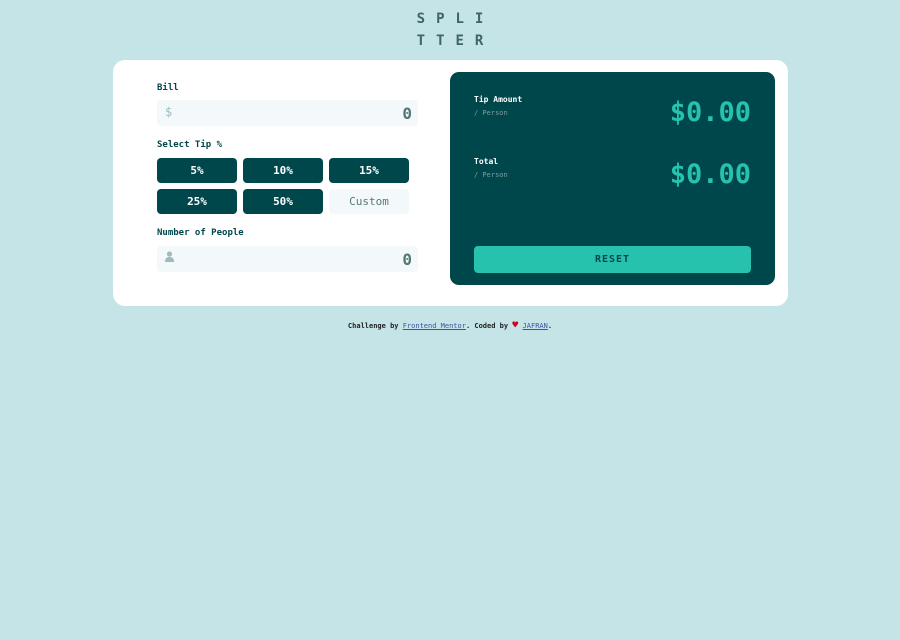 Image resolution: width=900 pixels, height=640 pixels. I want to click on app-logo: SPLI TTER, so click(450, 30).